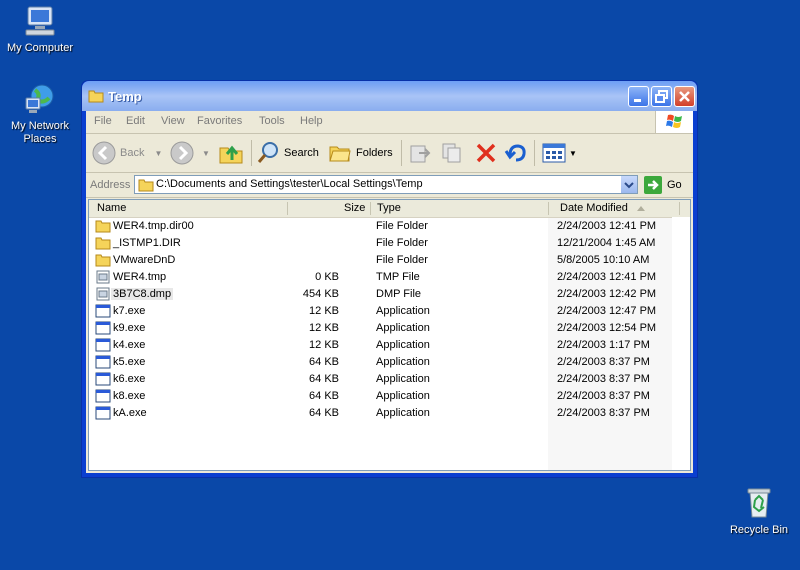 Image resolution: width=800 pixels, height=570 pixels. Describe the element at coordinates (129, 311) in the screenshot. I see `file-name: k7.exe` at that location.